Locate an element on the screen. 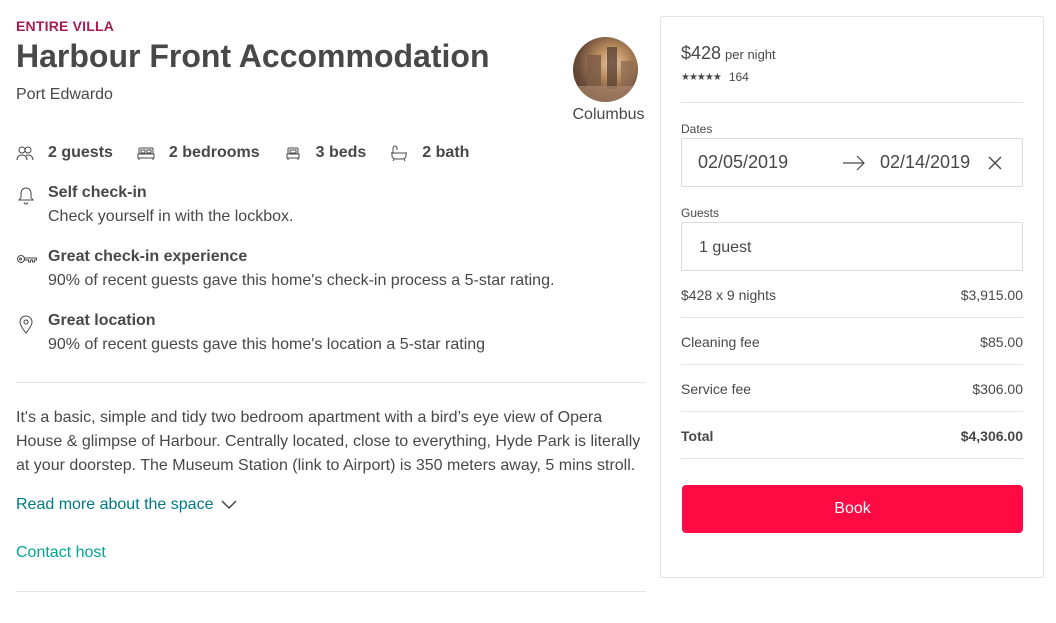  per-night-label: per night is located at coordinates (750, 54).